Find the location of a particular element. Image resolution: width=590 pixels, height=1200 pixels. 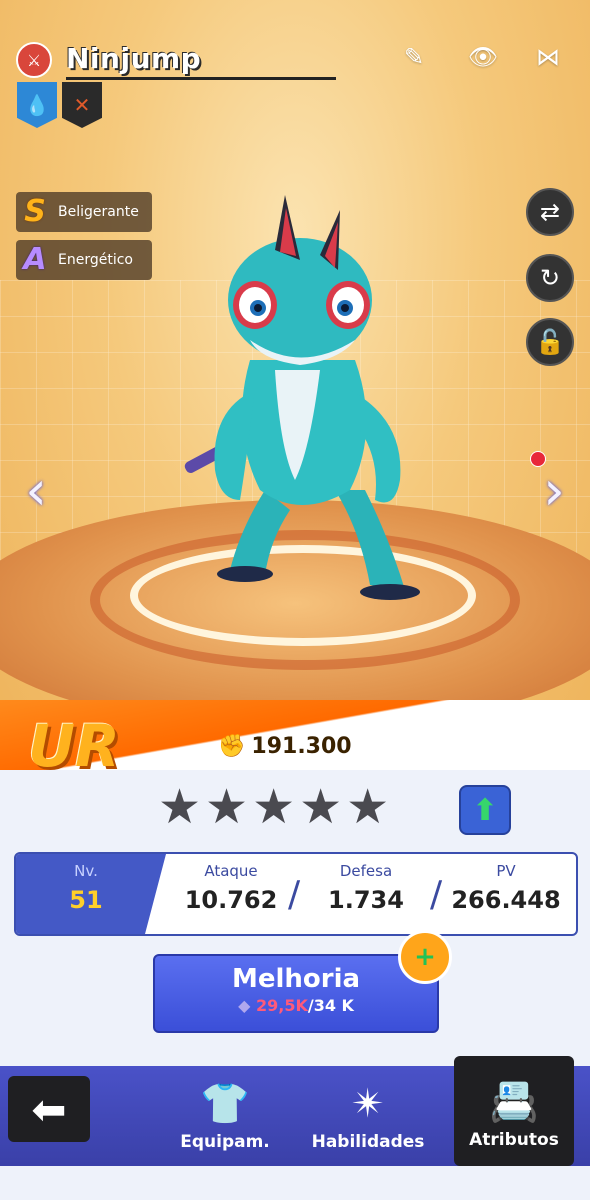

trait-grade: S is located at coordinates (35, 211).